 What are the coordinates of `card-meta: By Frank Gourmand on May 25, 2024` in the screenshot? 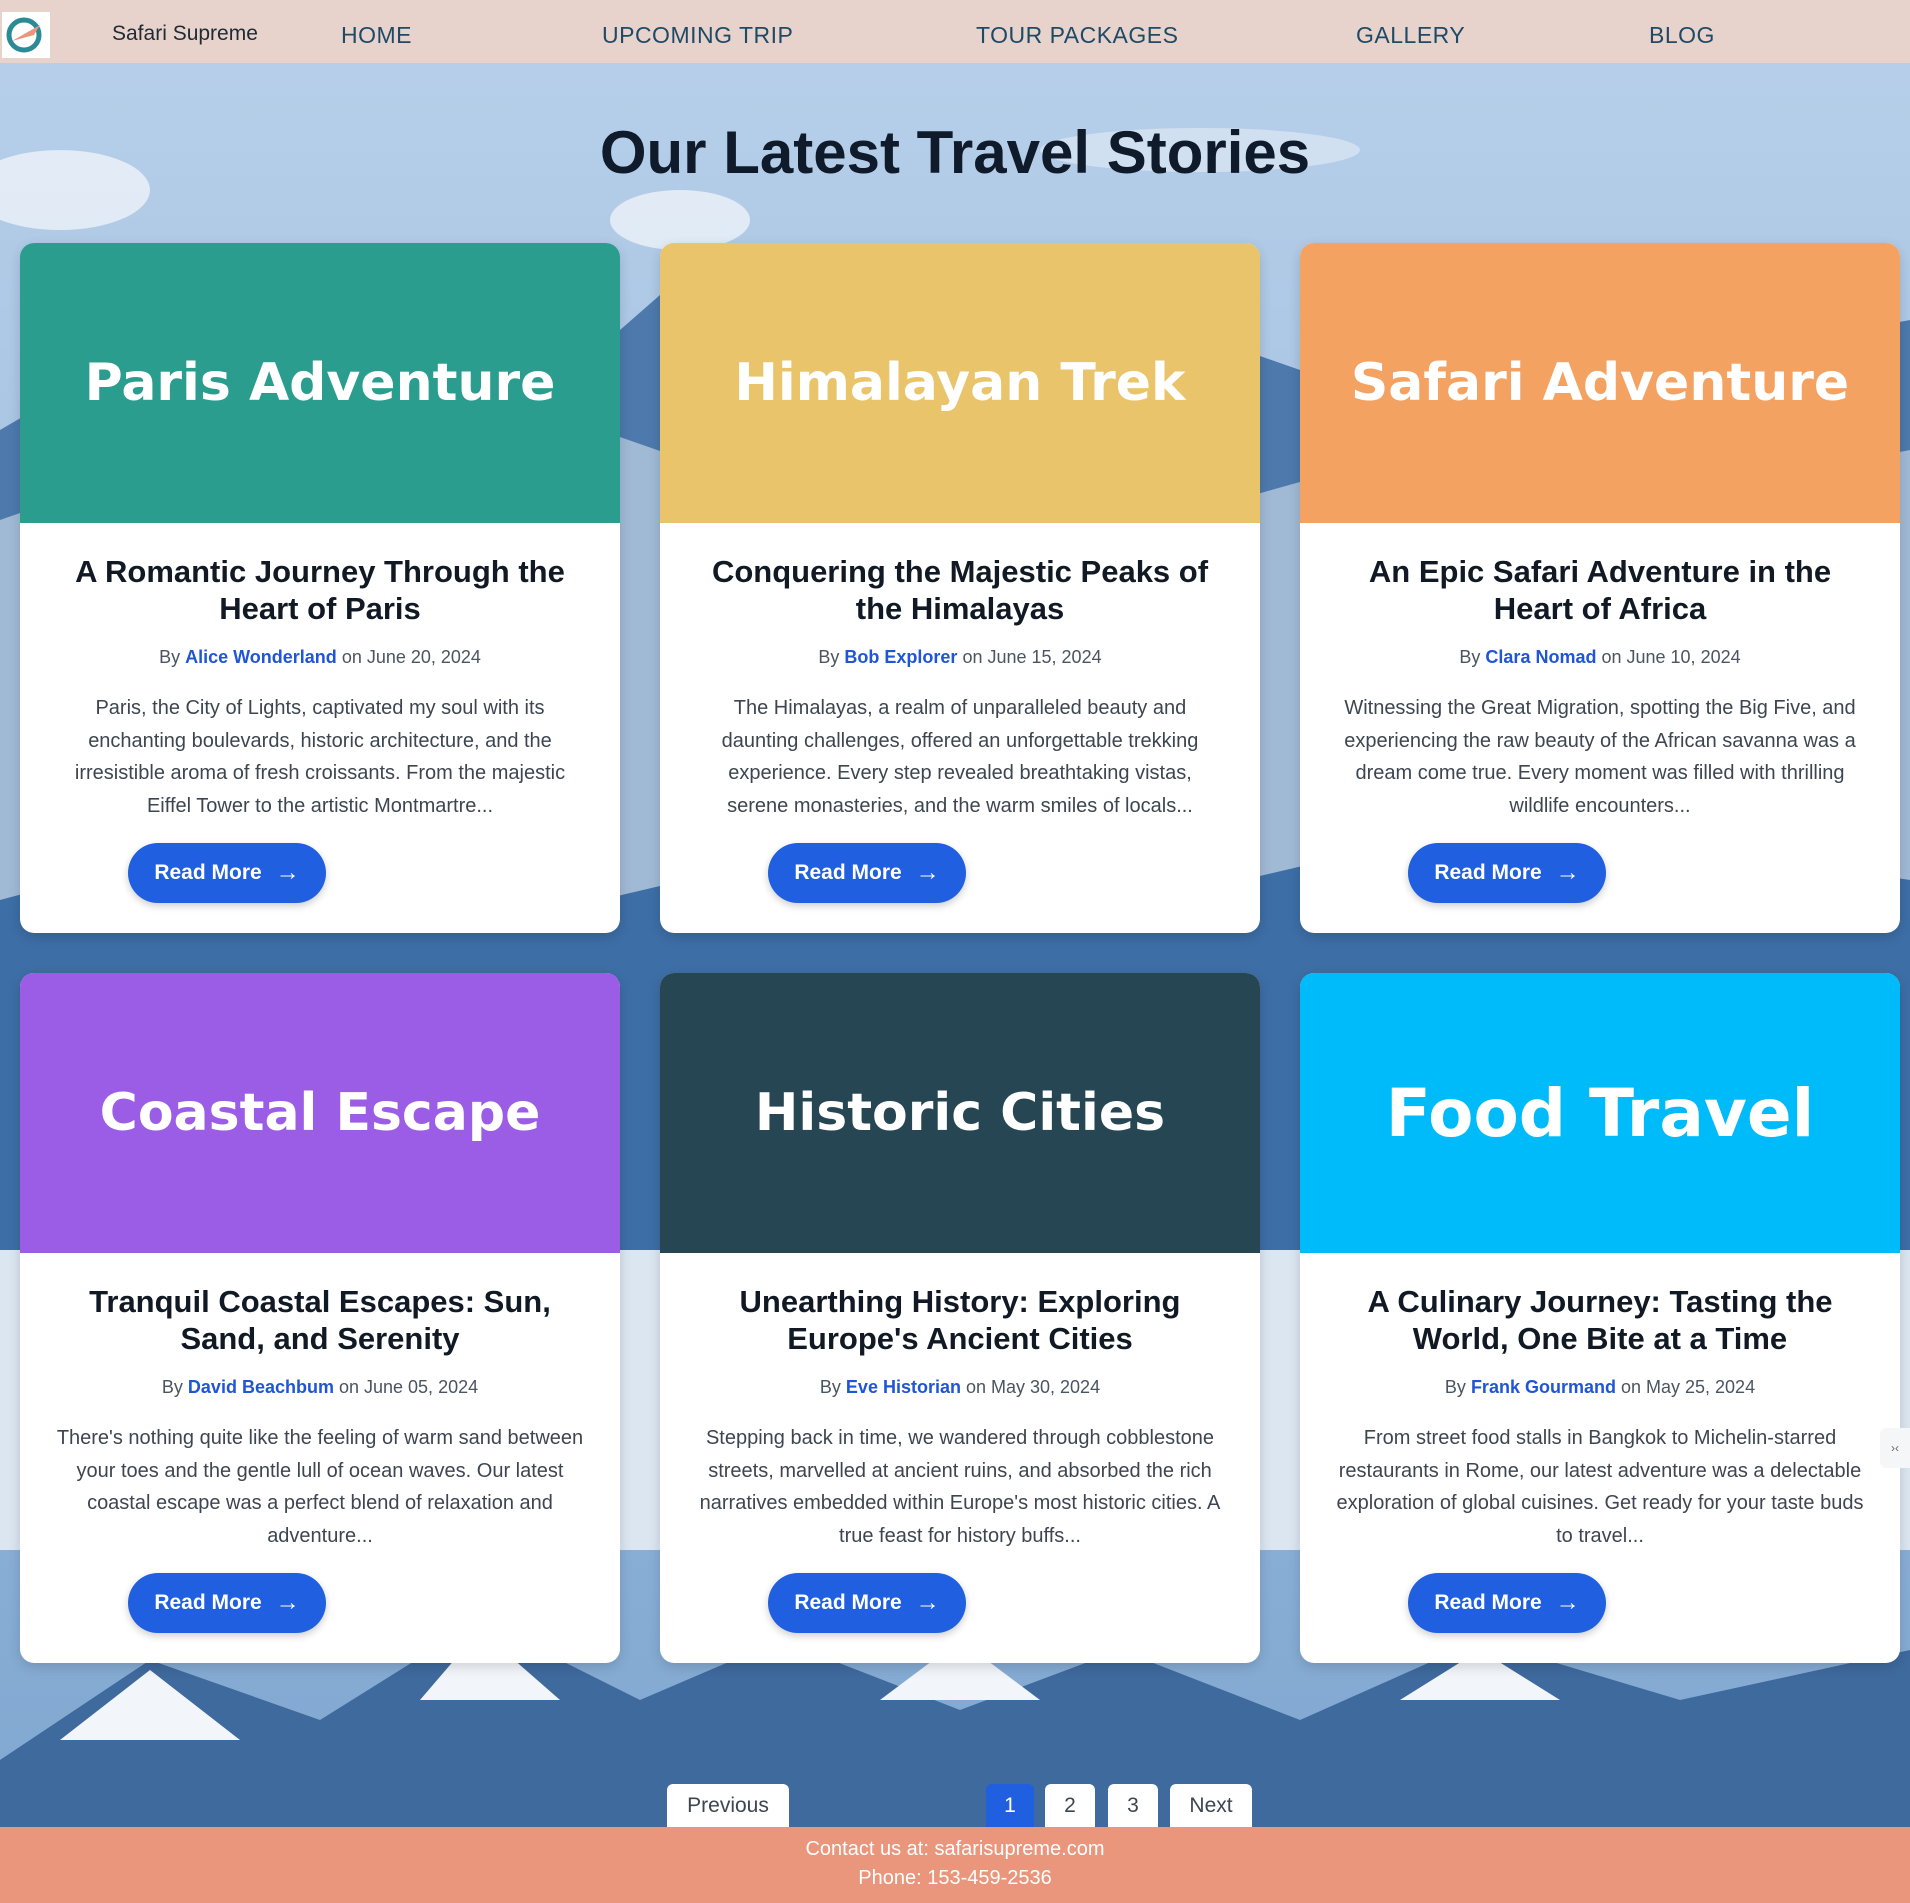 It's located at (1600, 1387).